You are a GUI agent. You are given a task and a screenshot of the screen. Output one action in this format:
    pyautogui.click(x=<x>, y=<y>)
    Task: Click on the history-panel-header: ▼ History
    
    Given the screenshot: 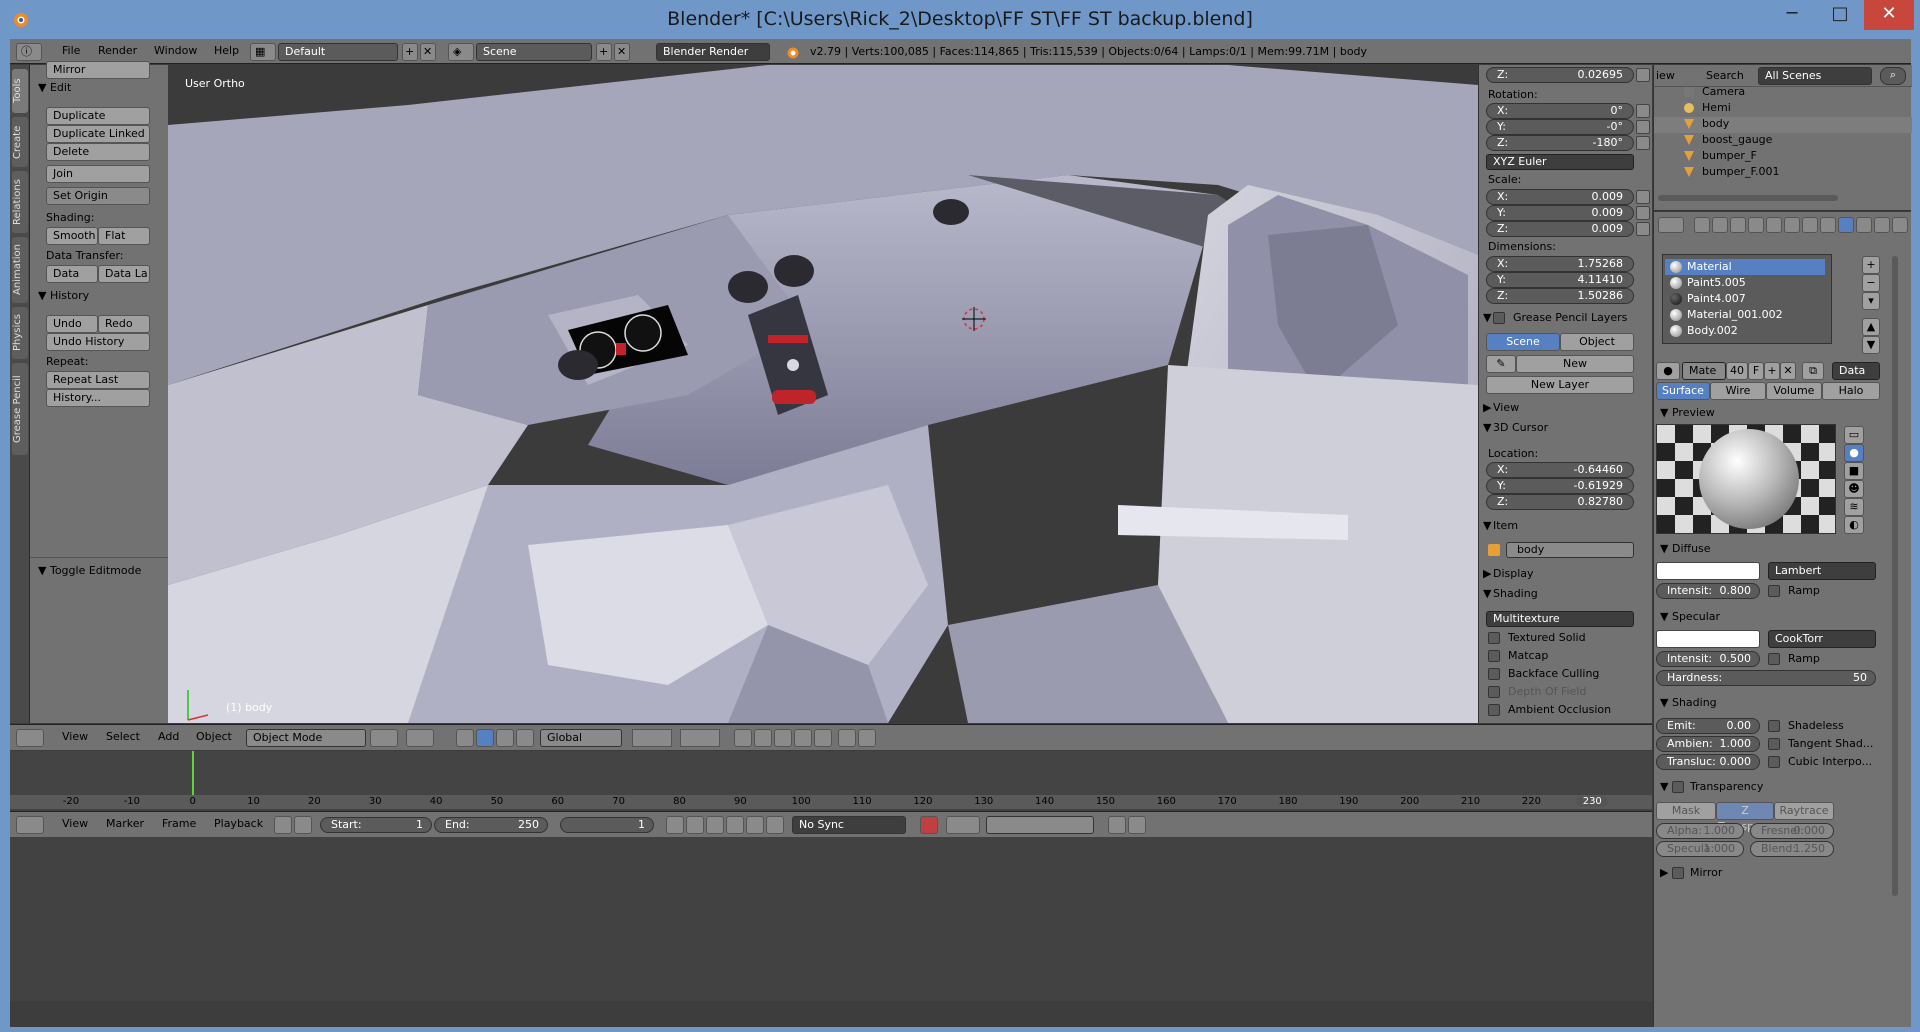 What is the action you would take?
    pyautogui.click(x=63, y=295)
    